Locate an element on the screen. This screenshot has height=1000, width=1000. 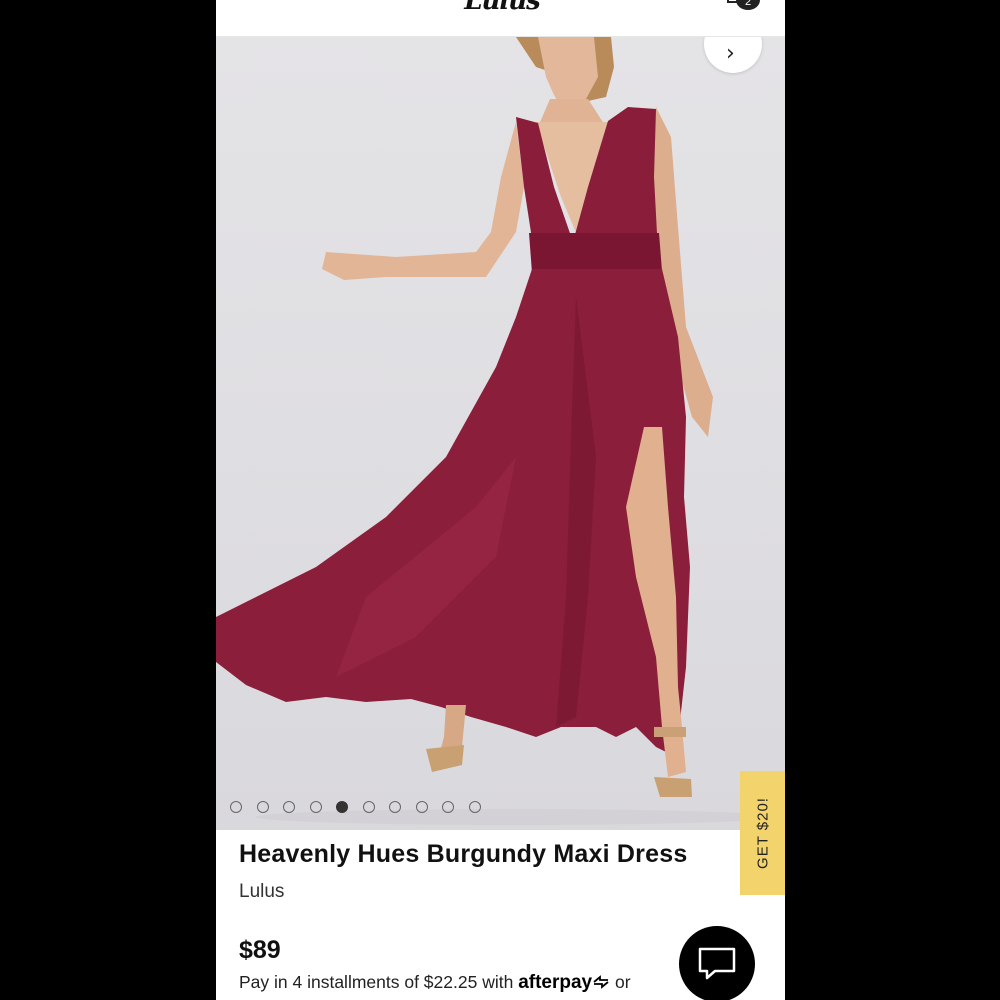
afterpay-logo: afterpay is located at coordinates (555, 982).